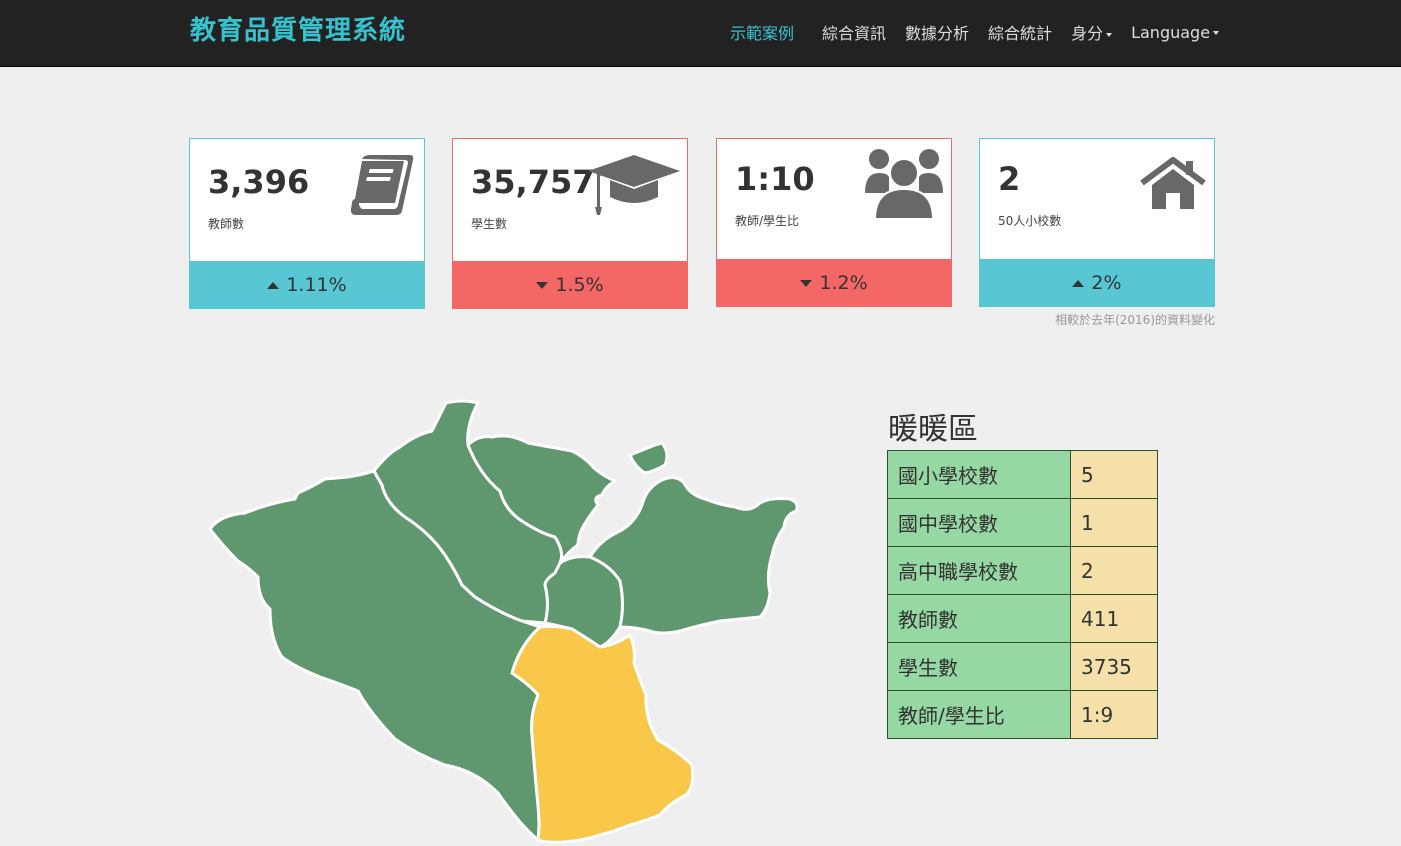 The height and width of the screenshot is (846, 1401). Describe the element at coordinates (1171, 32) in the screenshot. I see `nav-language-label: Language` at that location.